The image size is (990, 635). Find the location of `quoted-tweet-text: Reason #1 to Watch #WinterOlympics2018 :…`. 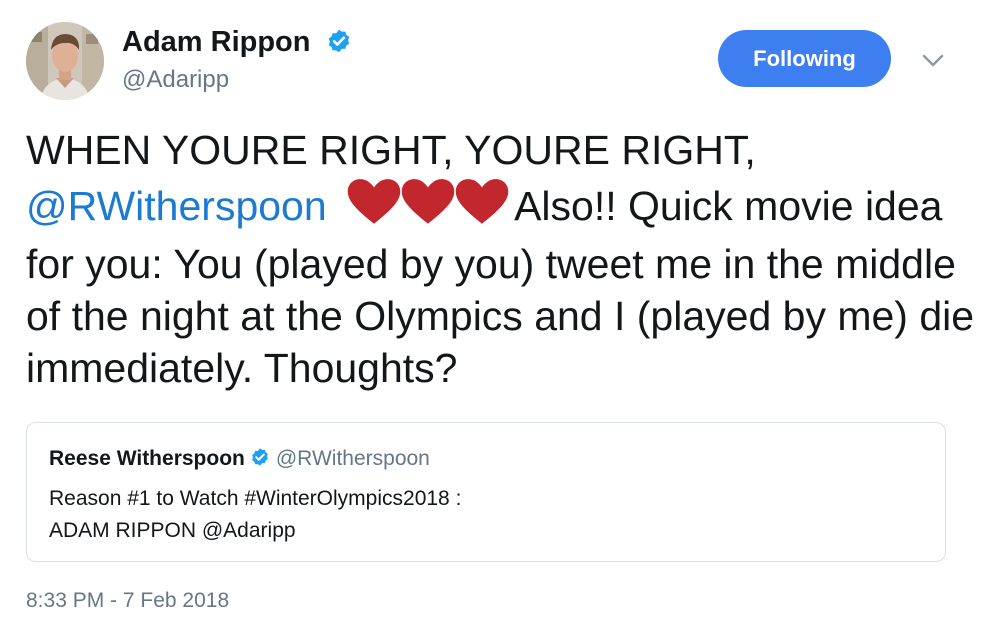

quoted-tweet-text: Reason #1 to Watch #WinterOlympics2018 :… is located at coordinates (479, 515).